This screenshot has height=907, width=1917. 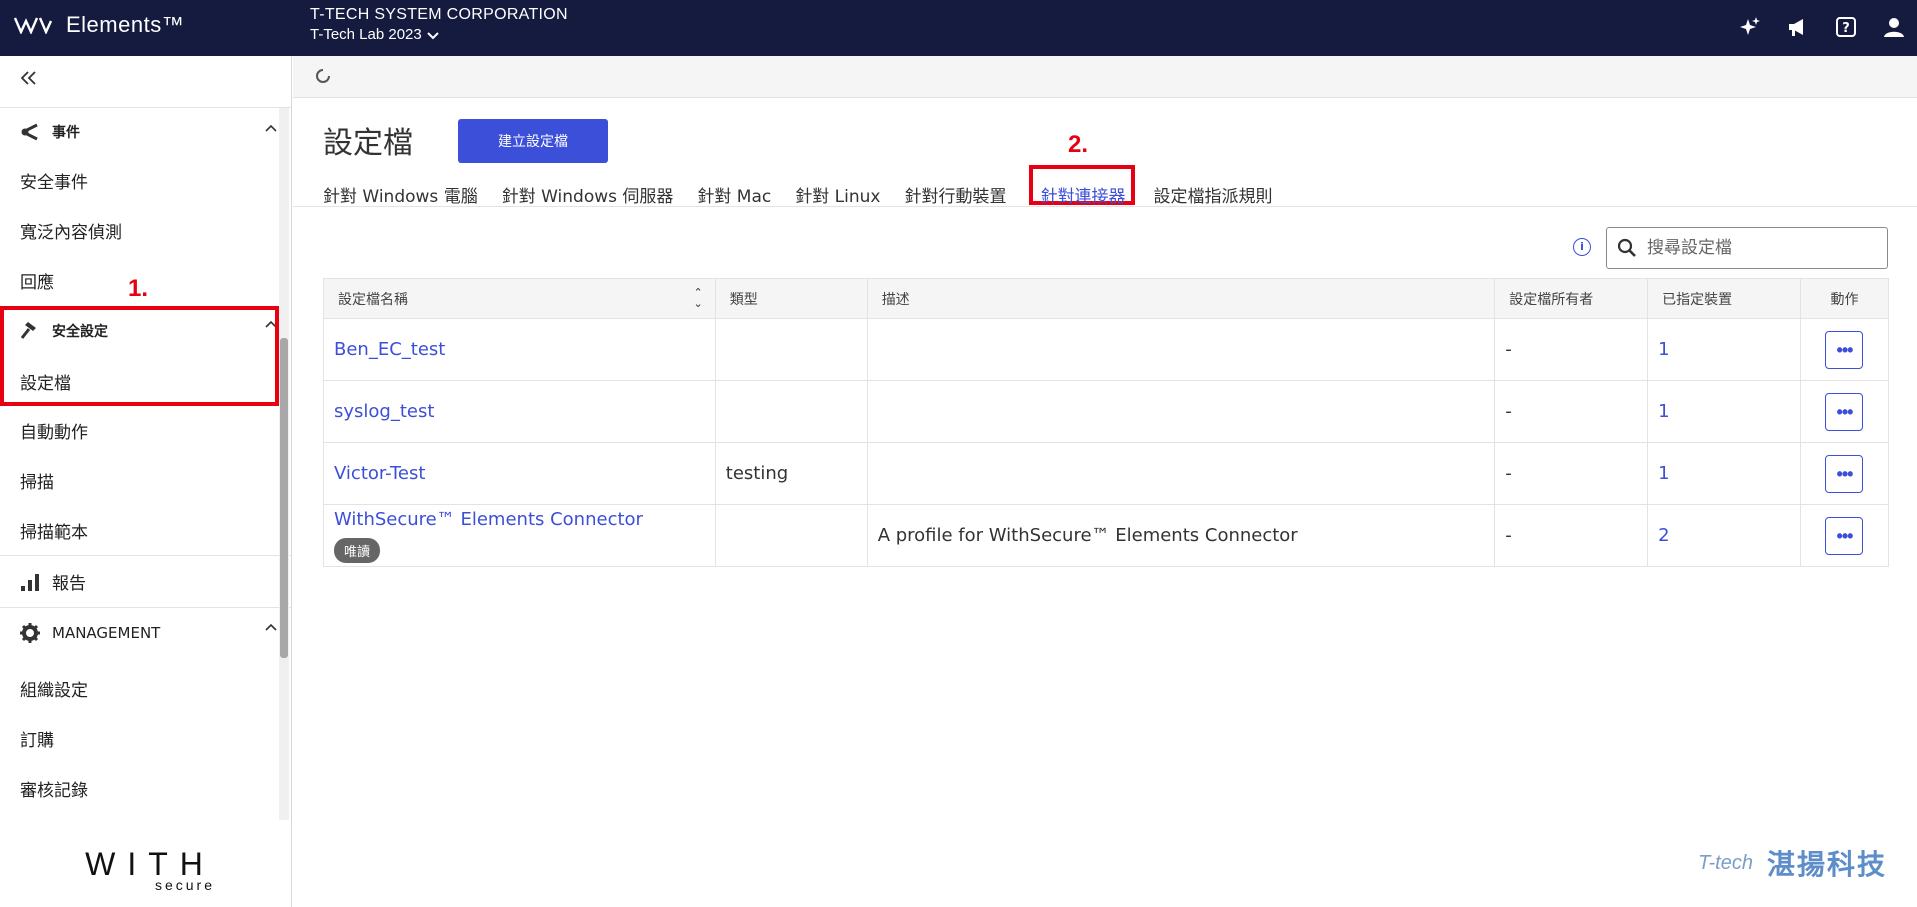 What do you see at coordinates (1894, 27) in the screenshot?
I see `user-icon` at bounding box center [1894, 27].